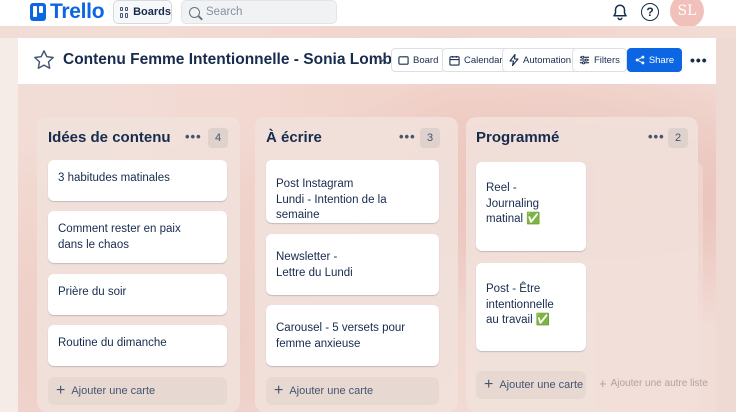 The width and height of the screenshot is (736, 412). Describe the element at coordinates (584, 60) in the screenshot. I see `filter-icon` at that location.